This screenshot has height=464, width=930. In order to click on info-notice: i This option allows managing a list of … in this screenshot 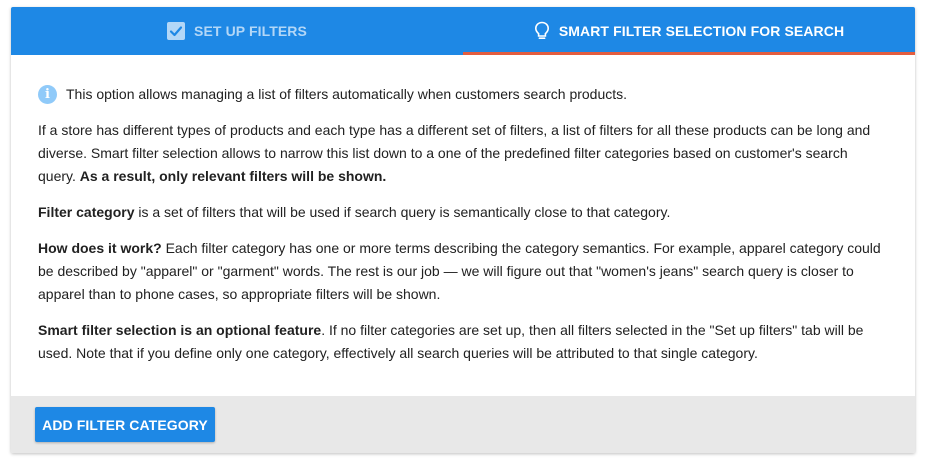, I will do `click(463, 94)`.